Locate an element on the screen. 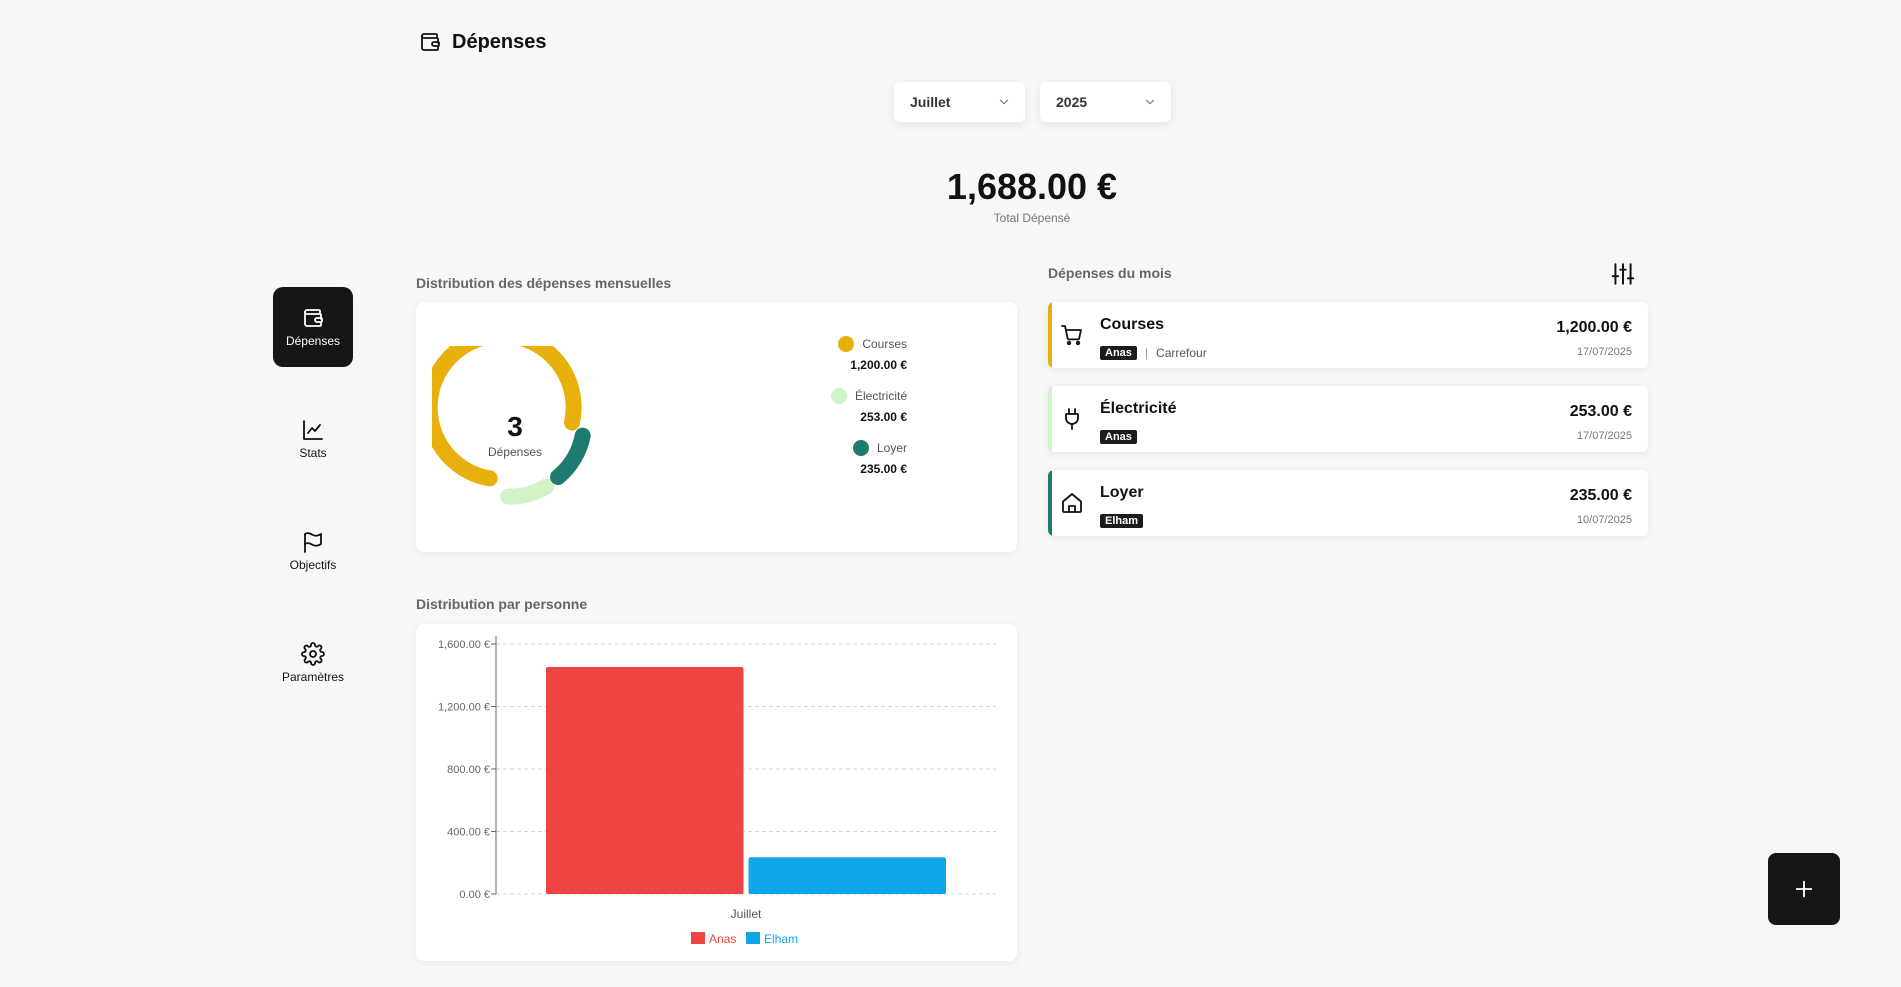  donut-segment-loyer is located at coordinates (570, 456).